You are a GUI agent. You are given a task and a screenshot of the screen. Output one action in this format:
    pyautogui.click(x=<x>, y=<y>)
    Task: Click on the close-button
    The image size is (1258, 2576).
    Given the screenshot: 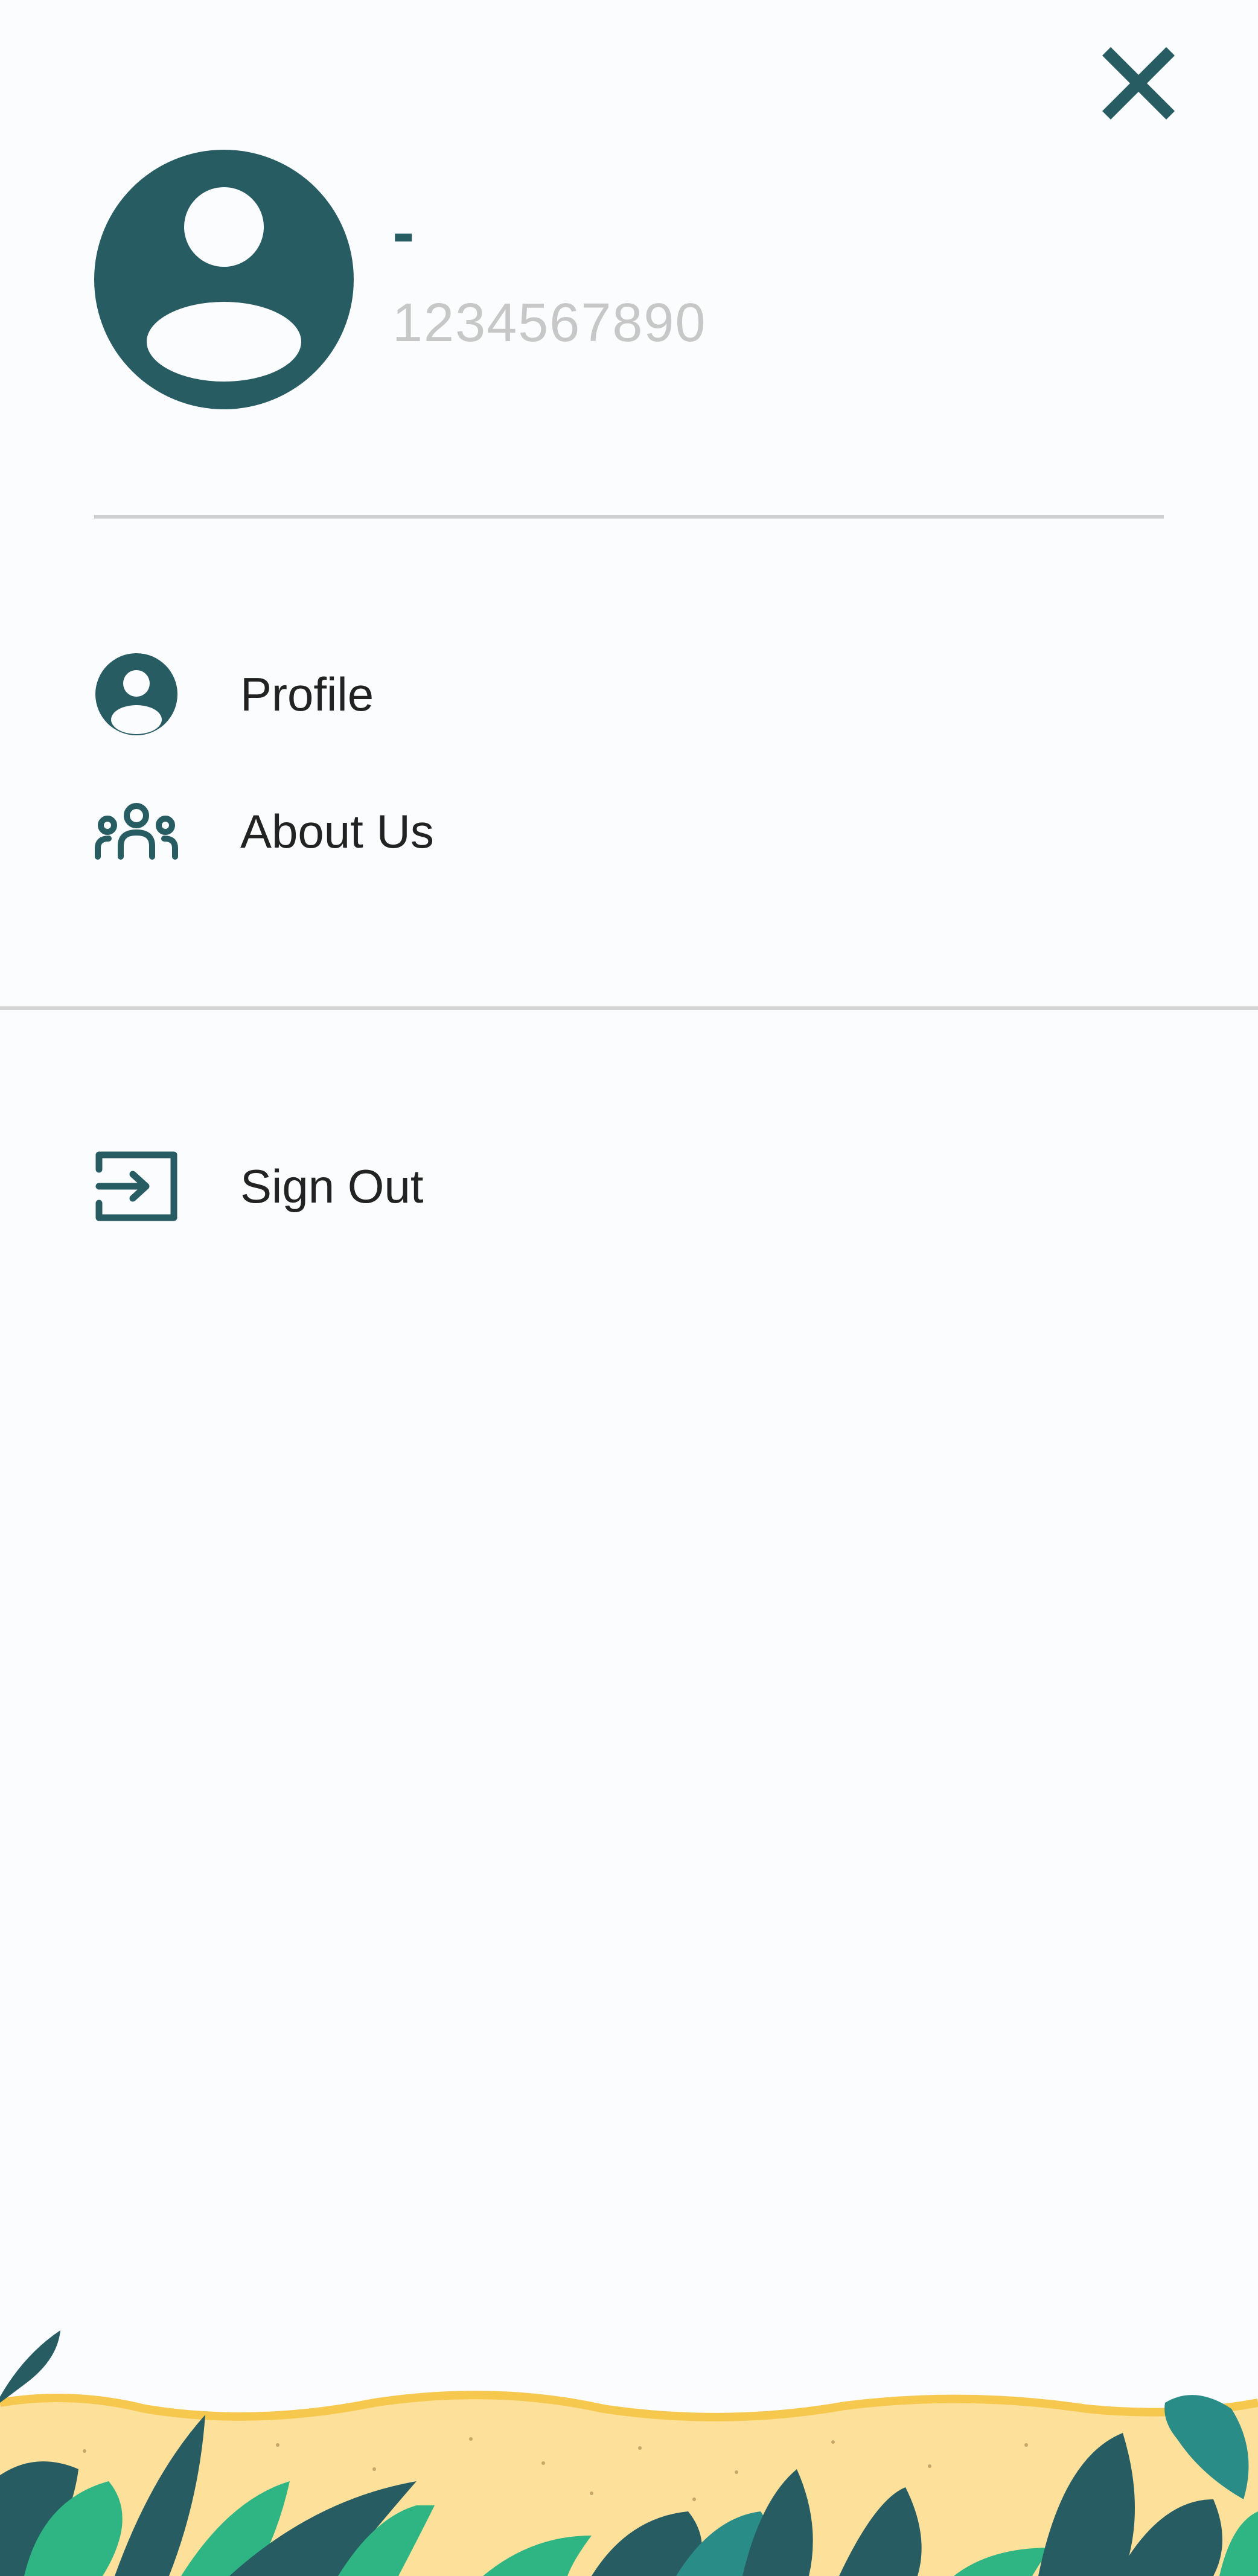 What is the action you would take?
    pyautogui.click(x=1138, y=83)
    